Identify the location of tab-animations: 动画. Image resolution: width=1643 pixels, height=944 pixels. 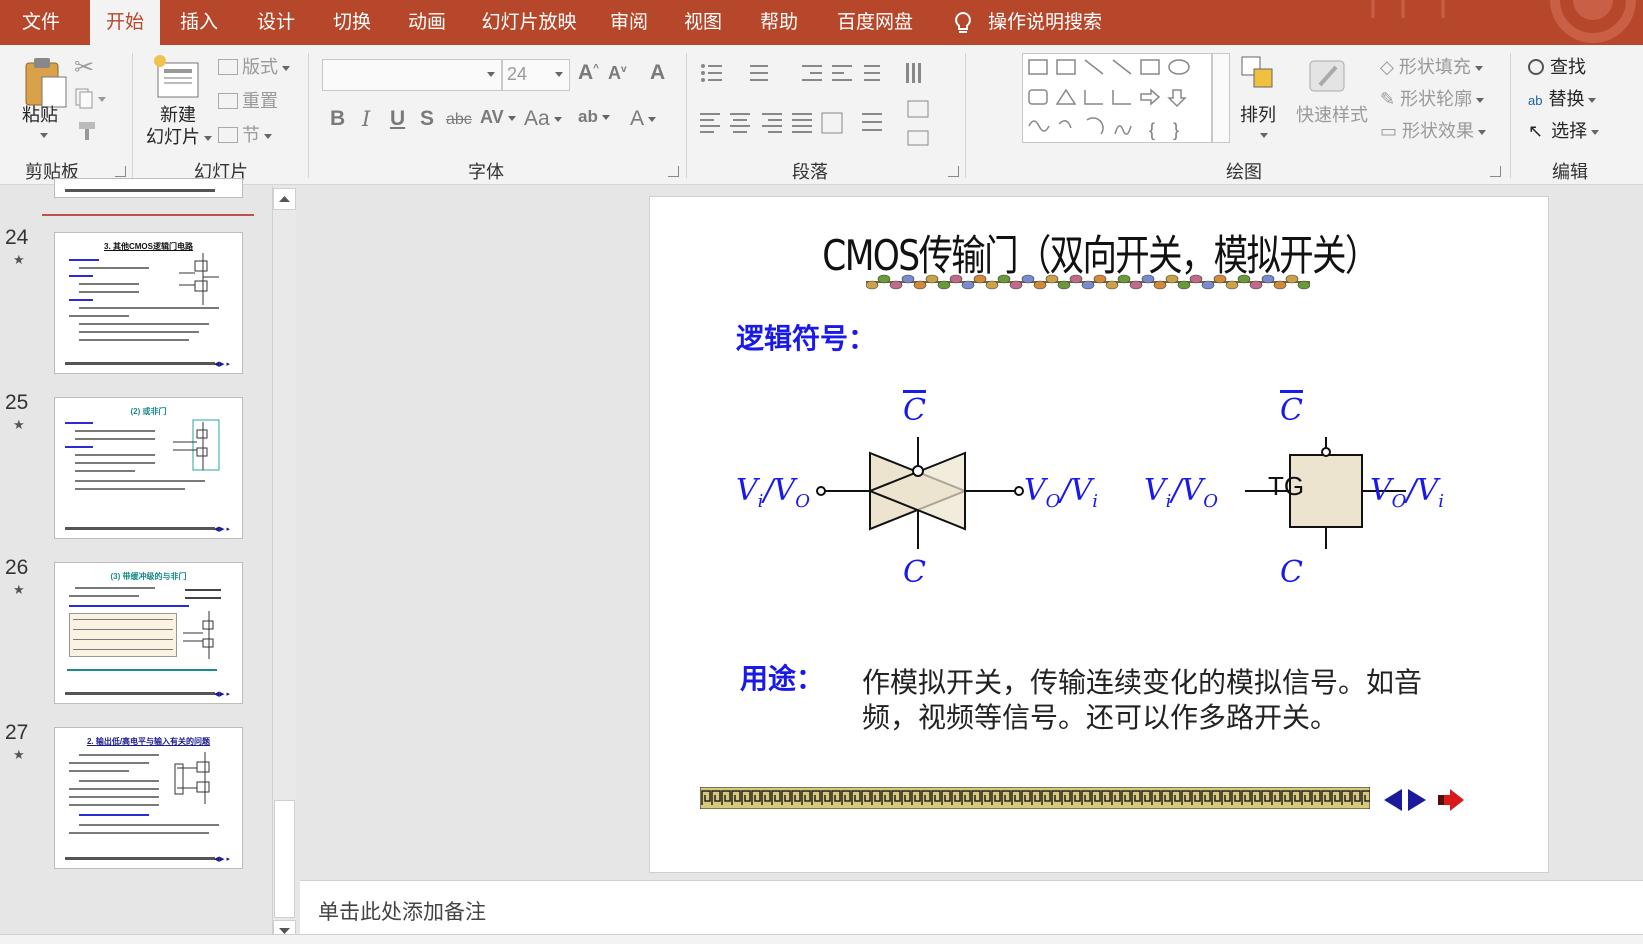
(427, 22).